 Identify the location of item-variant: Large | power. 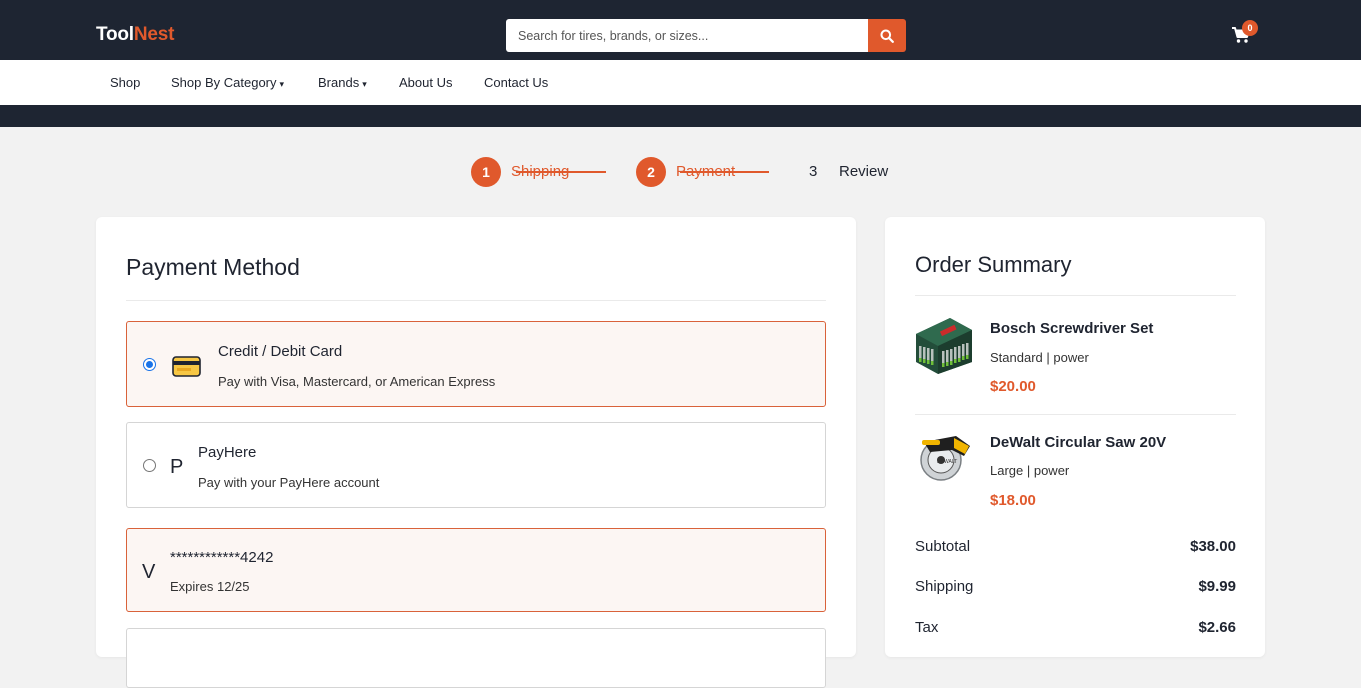
(1030, 470).